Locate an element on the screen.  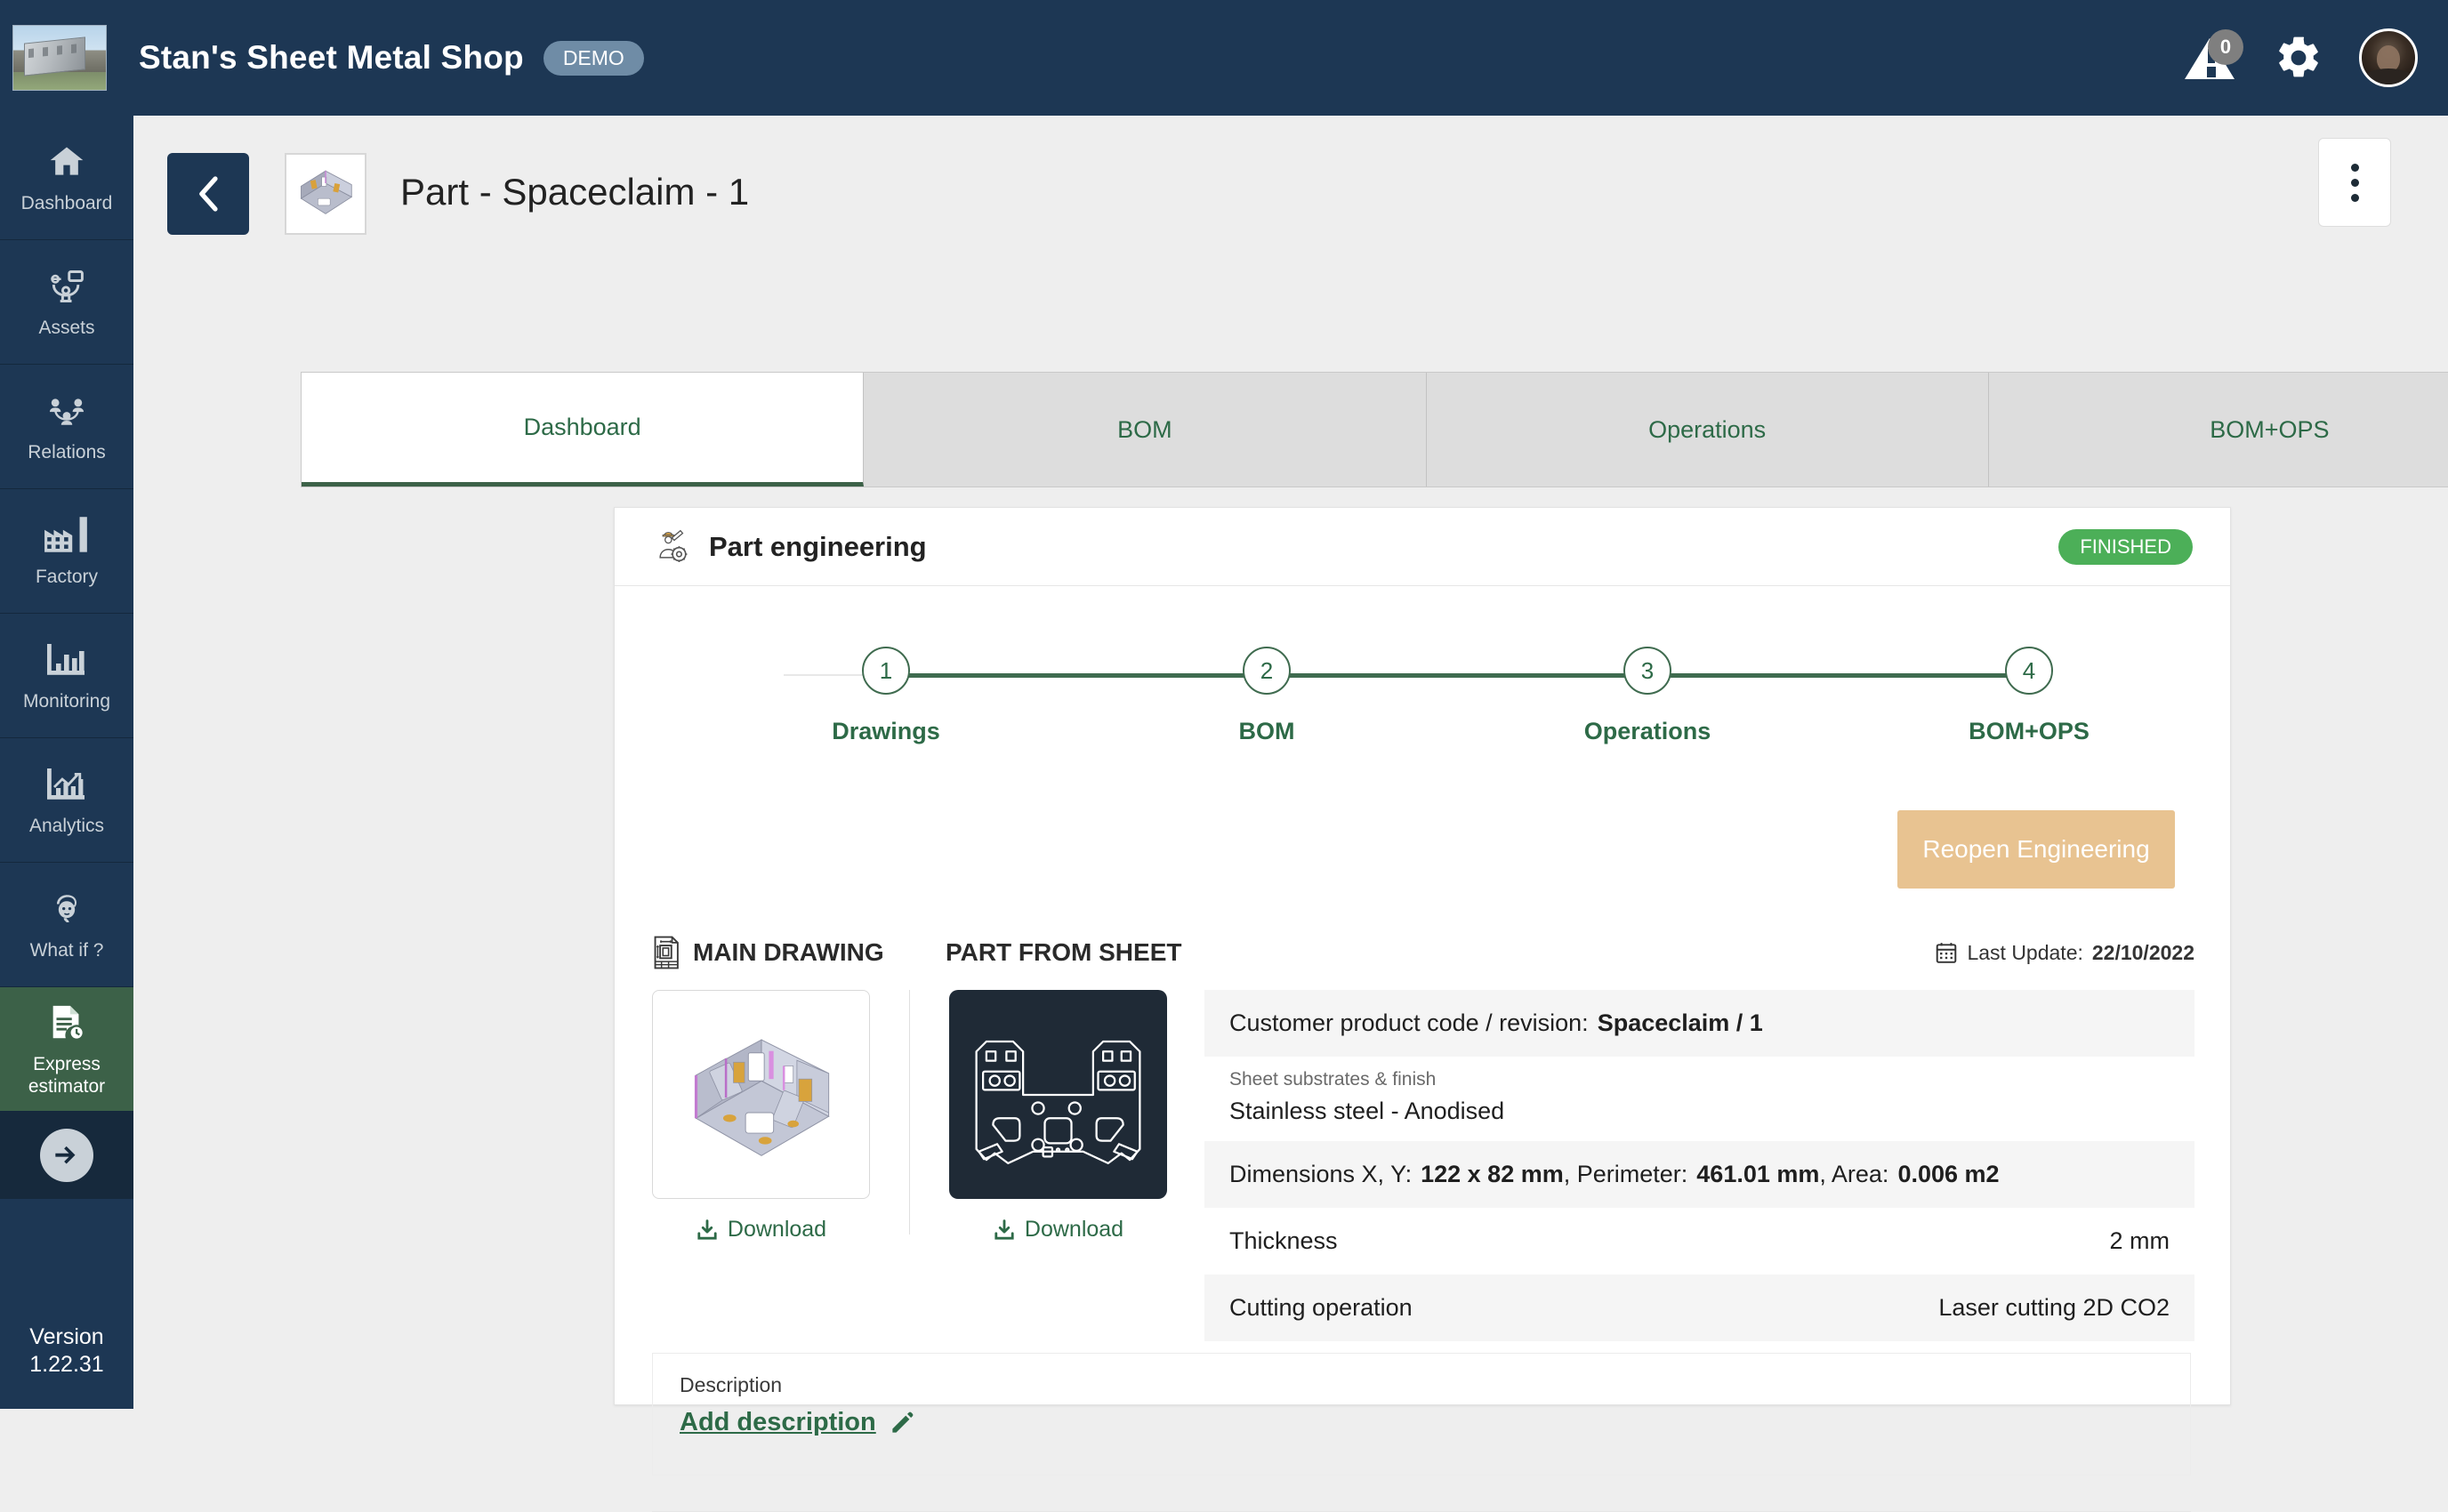
part-from-sheet-label: PART FROM SHEET is located at coordinates (1064, 952).